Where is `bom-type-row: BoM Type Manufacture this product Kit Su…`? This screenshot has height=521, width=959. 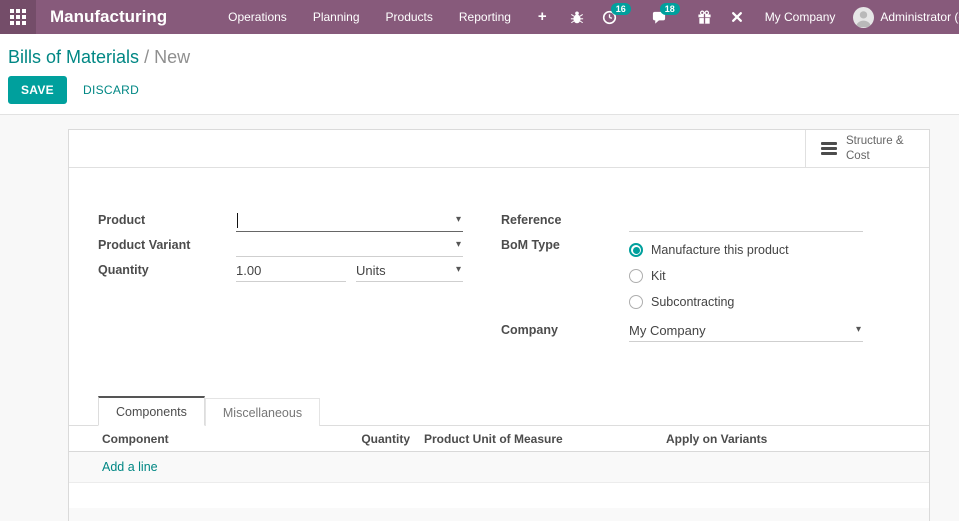
bom-type-row: BoM Type Manufacture this product Kit Su… is located at coordinates (682, 275).